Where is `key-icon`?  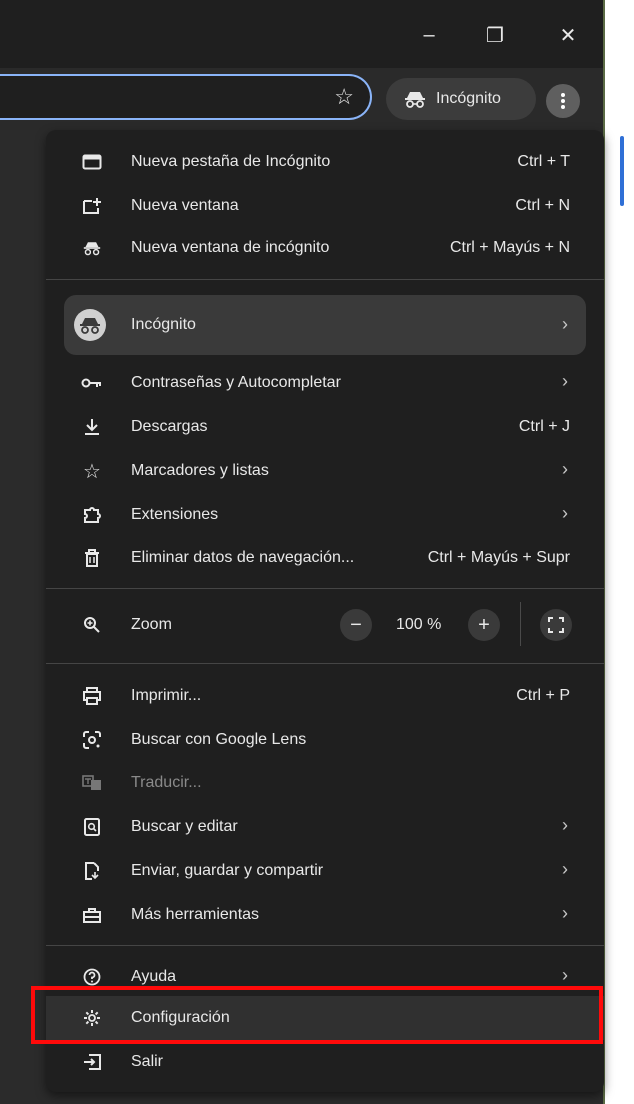
key-icon is located at coordinates (92, 383).